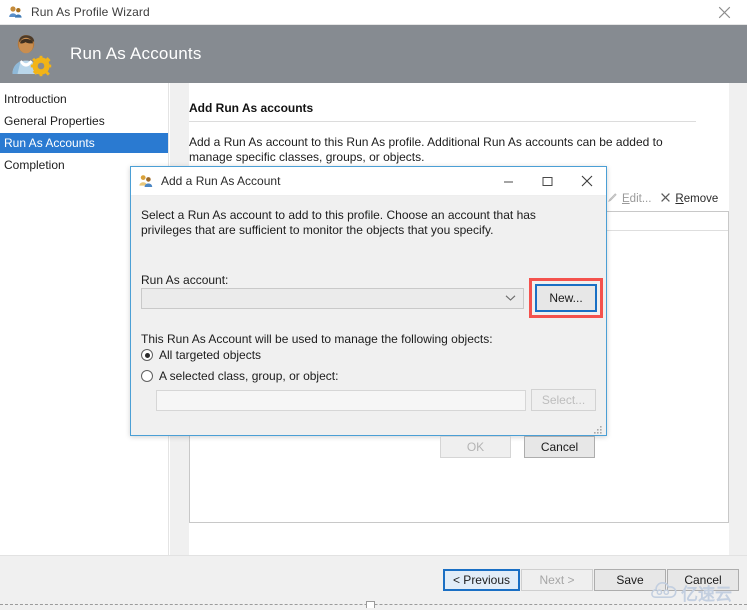 The height and width of the screenshot is (610, 747). I want to click on dialog-window-controls, so click(547, 181).